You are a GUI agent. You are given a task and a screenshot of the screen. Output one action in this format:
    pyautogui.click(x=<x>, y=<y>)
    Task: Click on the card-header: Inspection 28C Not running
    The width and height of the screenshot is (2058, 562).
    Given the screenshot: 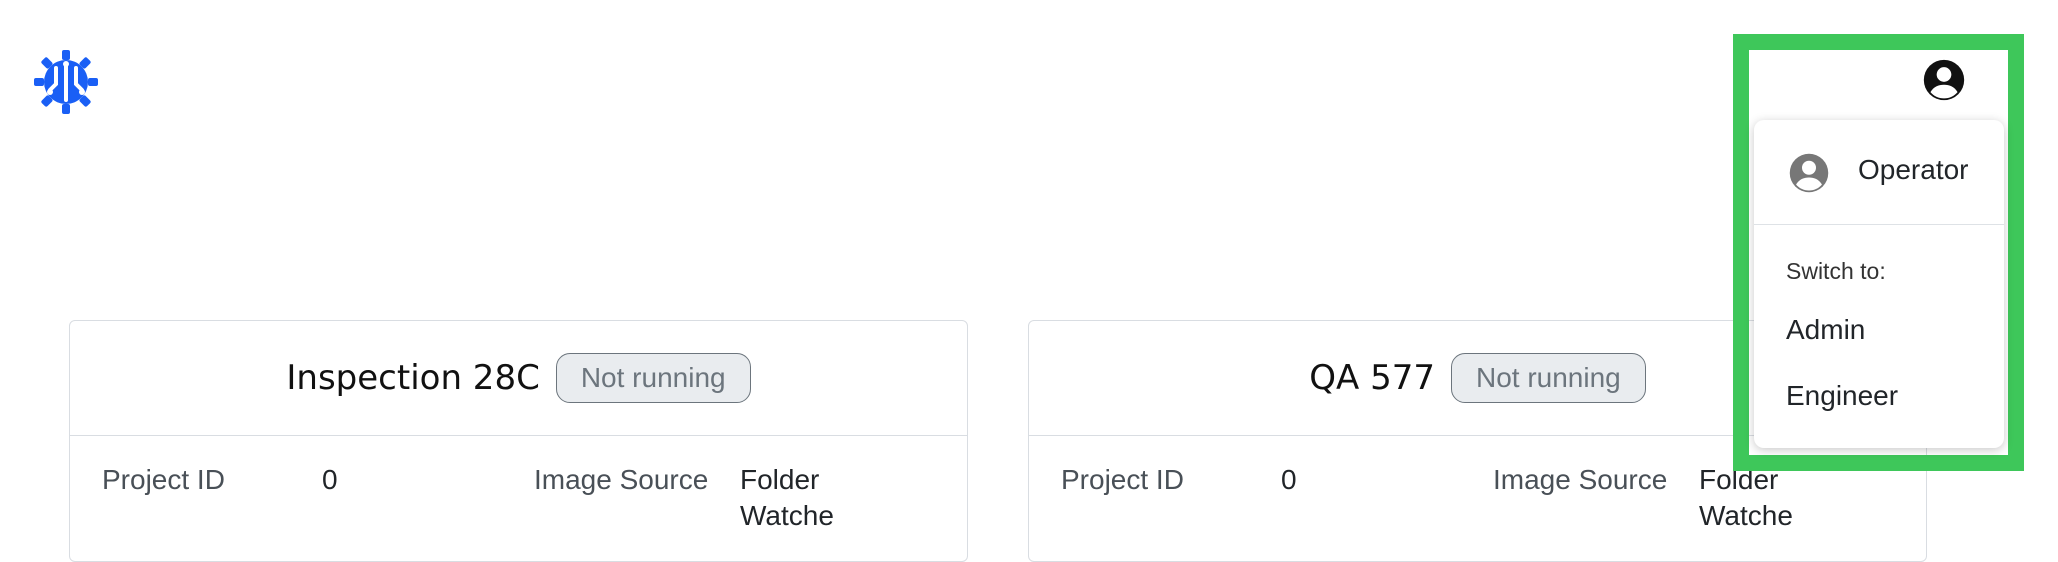 What is the action you would take?
    pyautogui.click(x=518, y=378)
    